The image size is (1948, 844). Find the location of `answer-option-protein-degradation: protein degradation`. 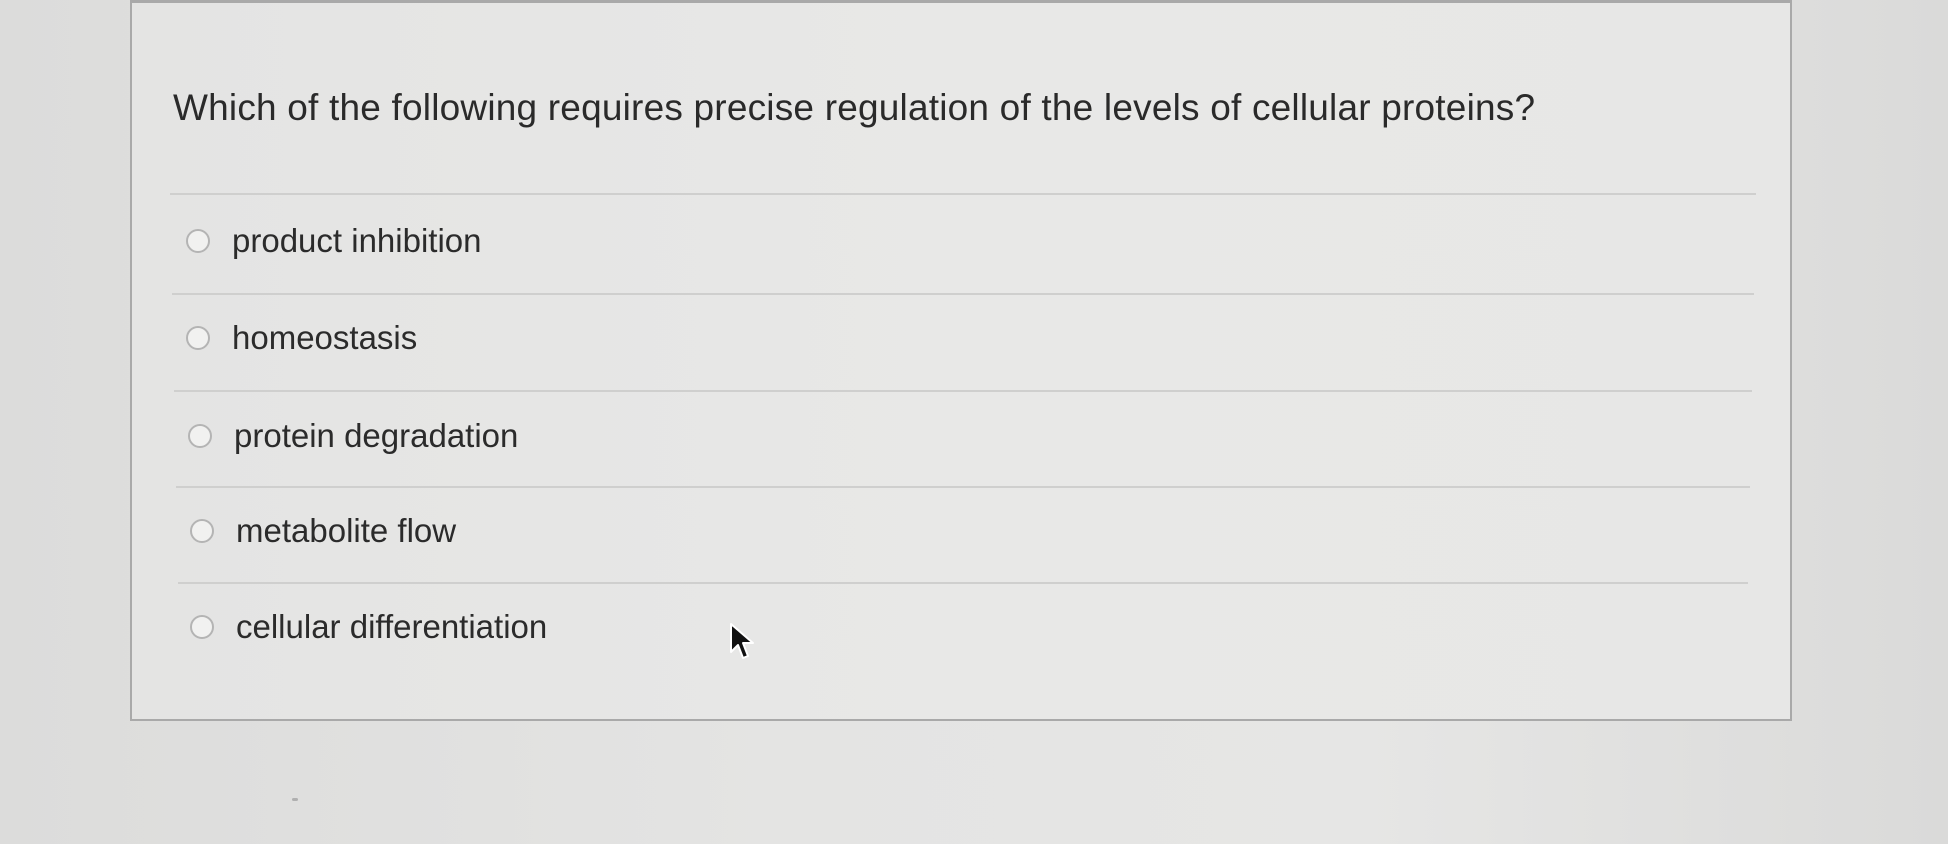

answer-option-protein-degradation: protein degradation is located at coordinates (353, 436).